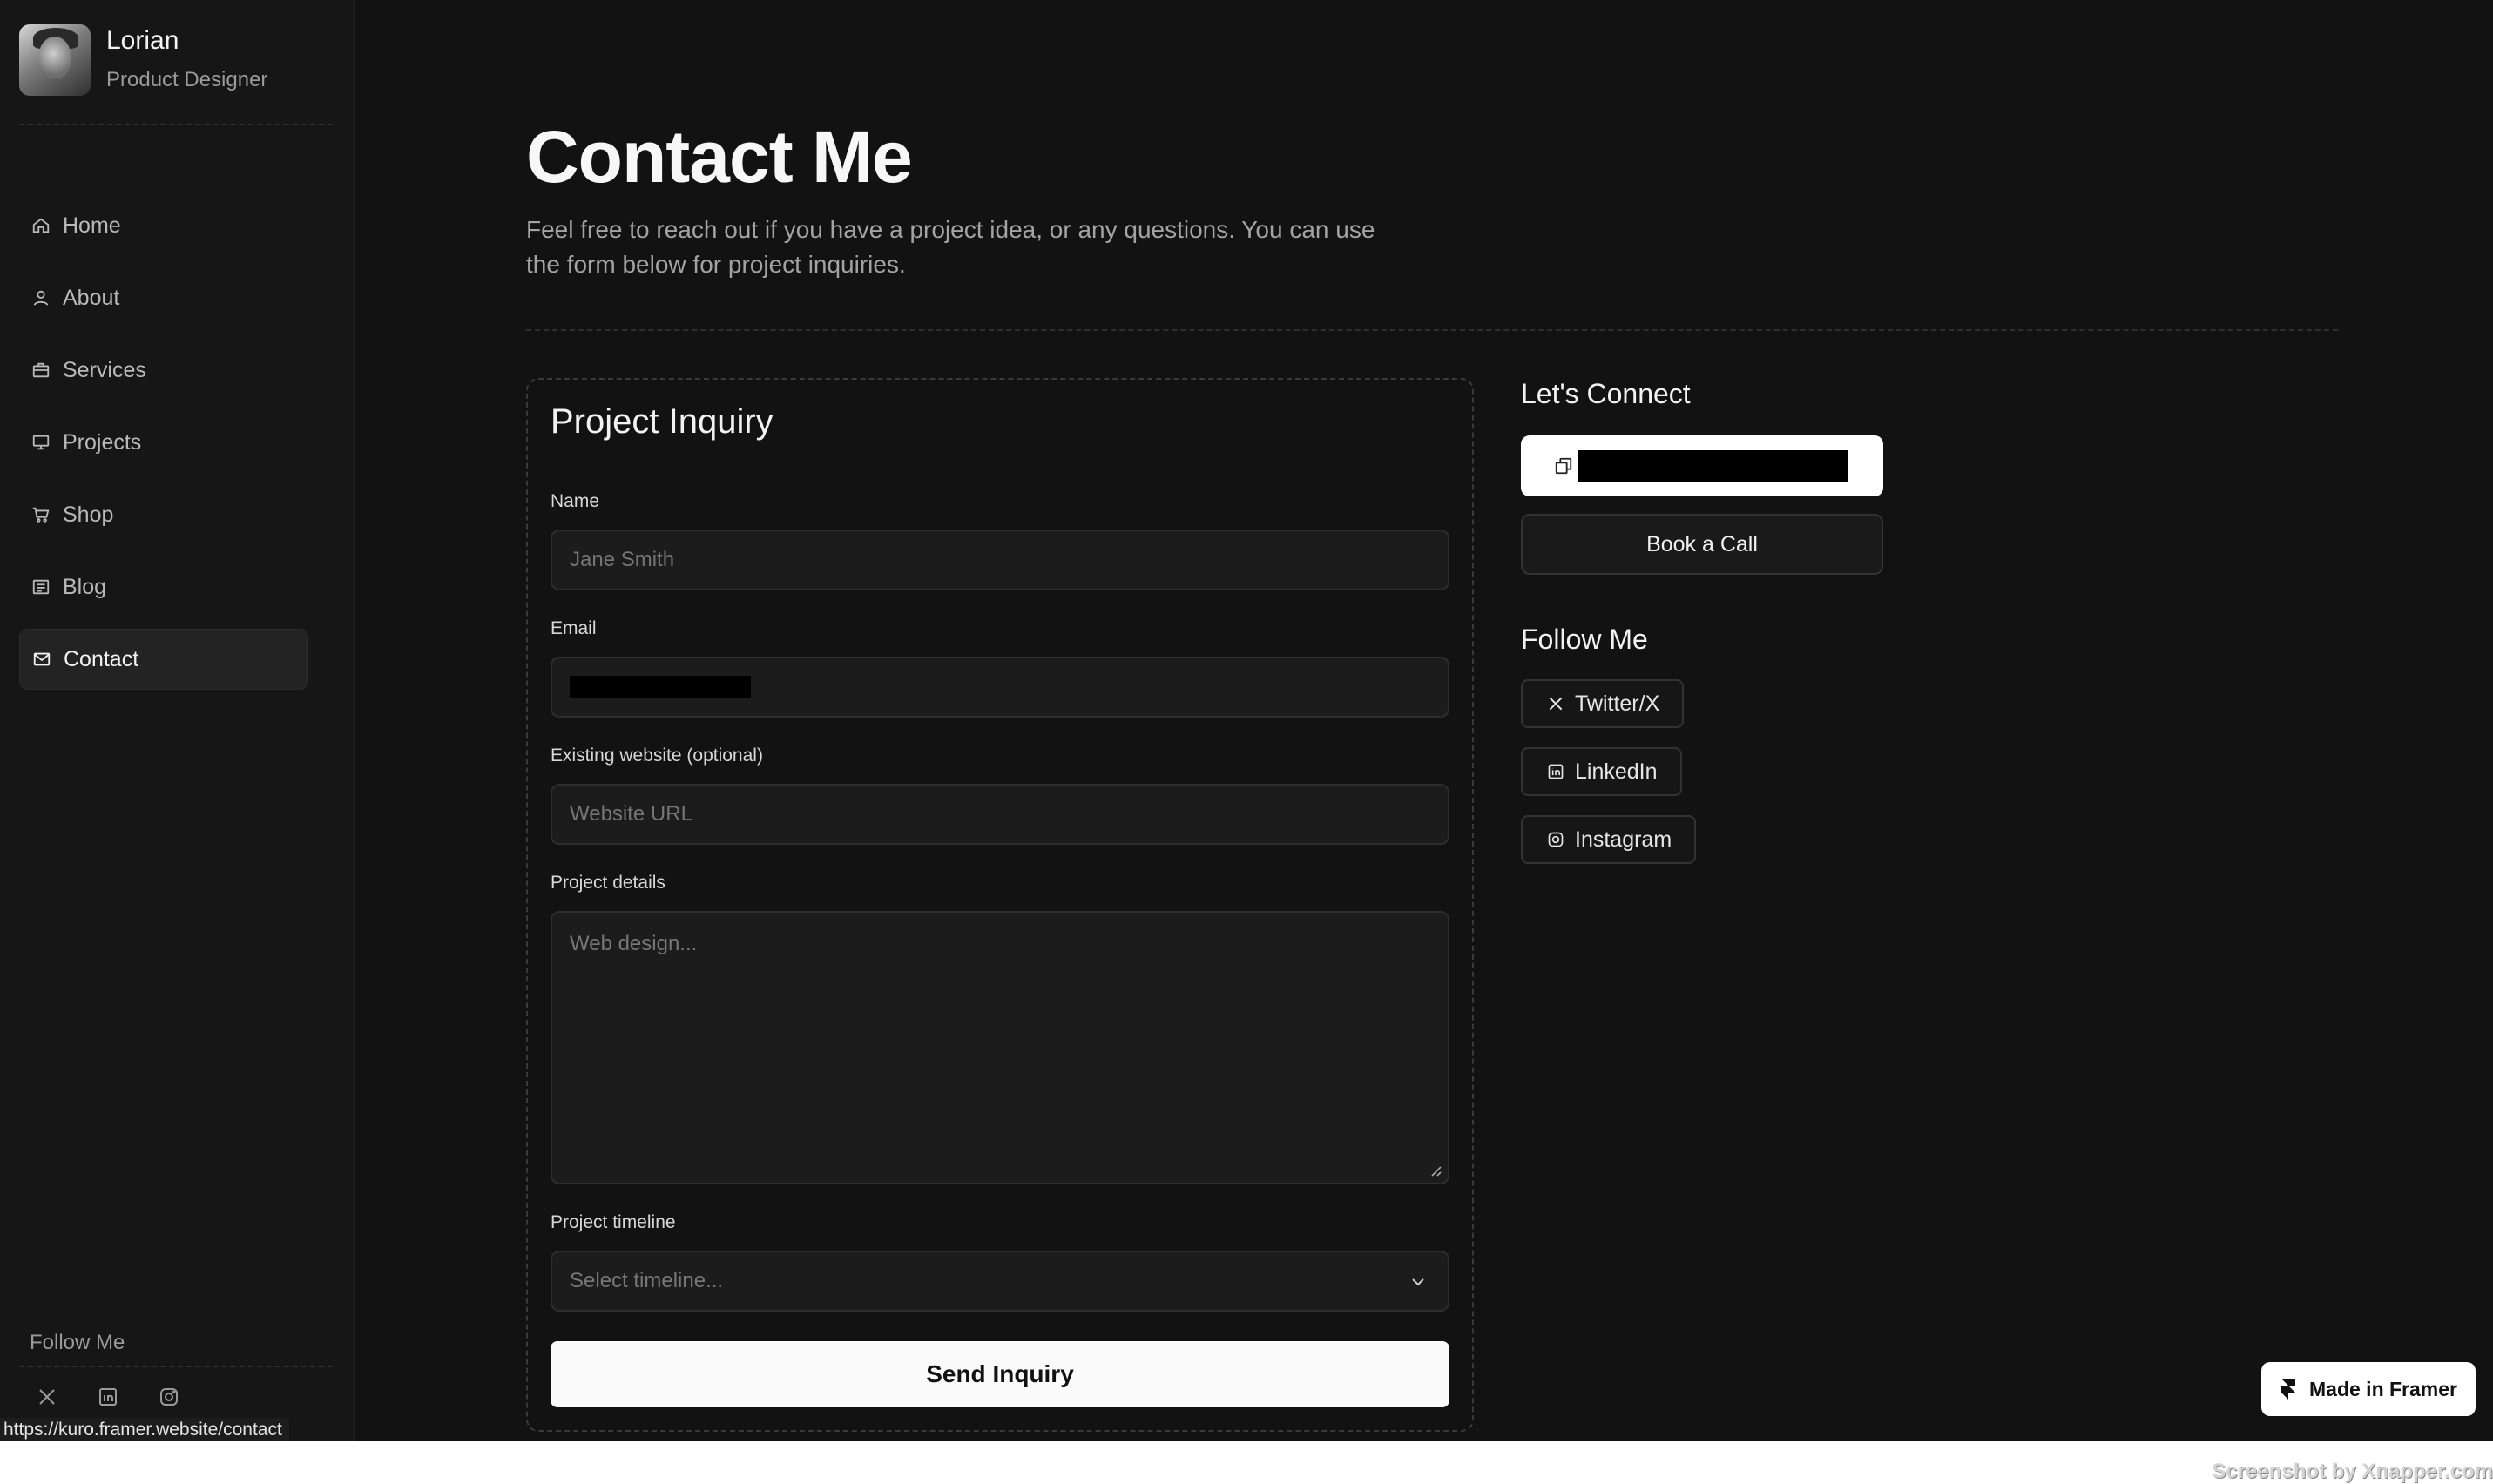  What do you see at coordinates (187, 80) in the screenshot?
I see `profile-role: Product Designer` at bounding box center [187, 80].